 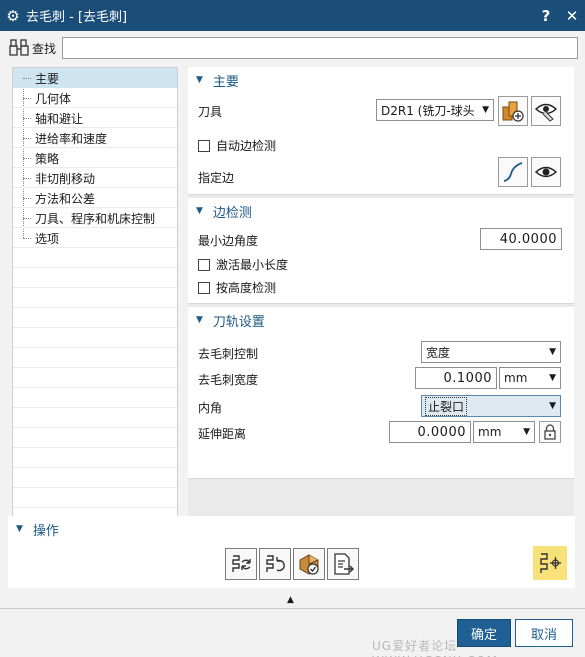 I want to click on activate-min-length-label: 激活最小长度, so click(x=252, y=265).